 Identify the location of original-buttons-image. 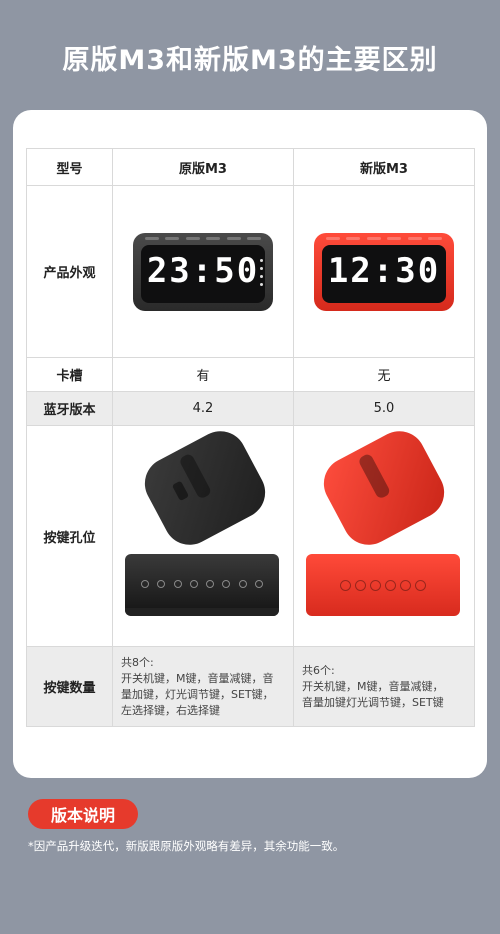
(203, 534).